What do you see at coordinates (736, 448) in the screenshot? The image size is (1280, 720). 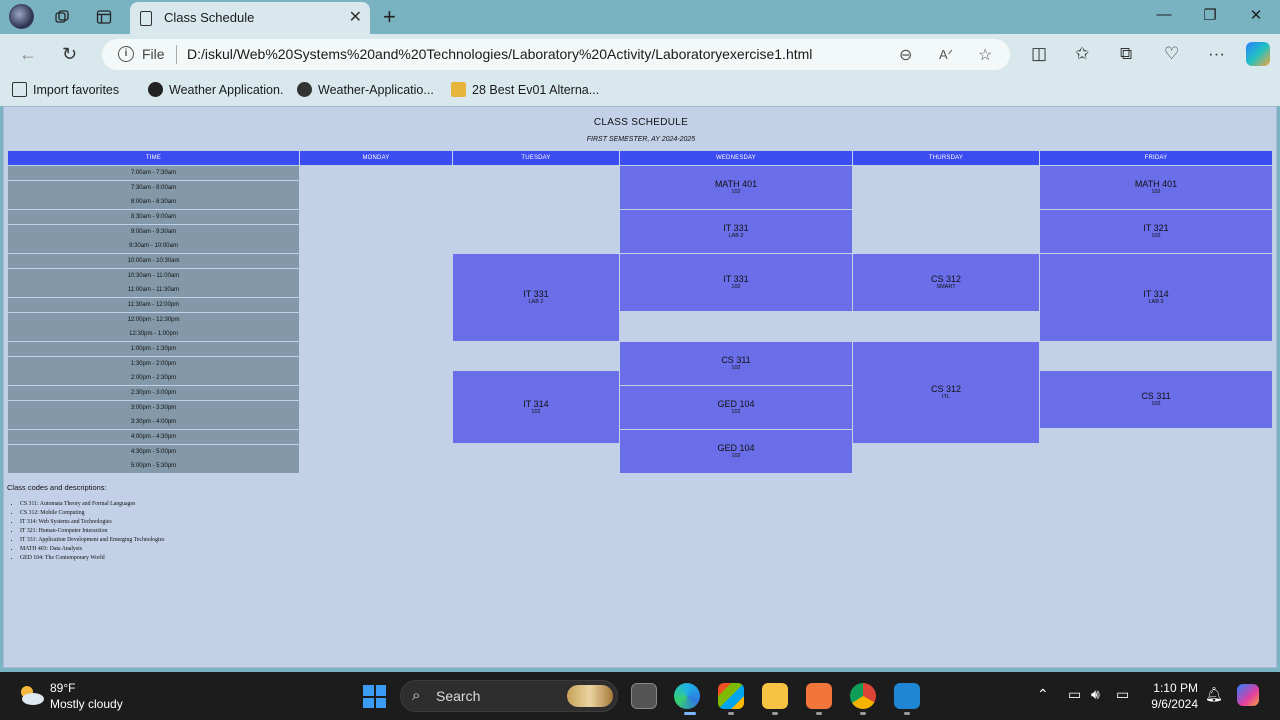 I see `class-code: GED 104` at bounding box center [736, 448].